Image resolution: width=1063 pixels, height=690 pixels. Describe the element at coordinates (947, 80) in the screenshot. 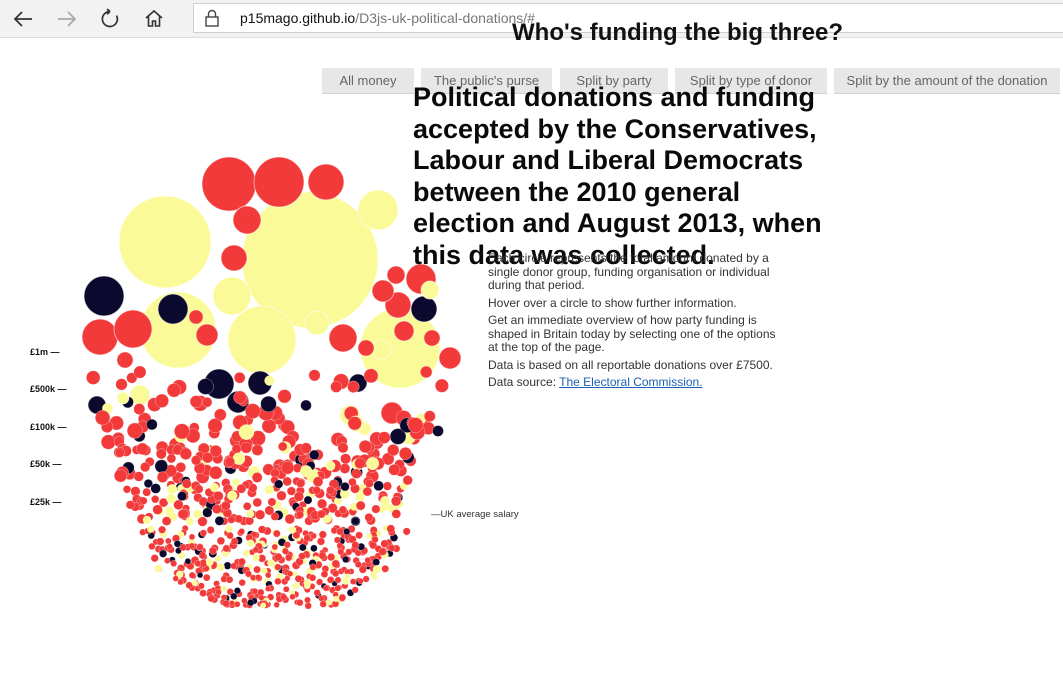

I see `tab-split-by-amount: Split by the amount of the donation` at that location.